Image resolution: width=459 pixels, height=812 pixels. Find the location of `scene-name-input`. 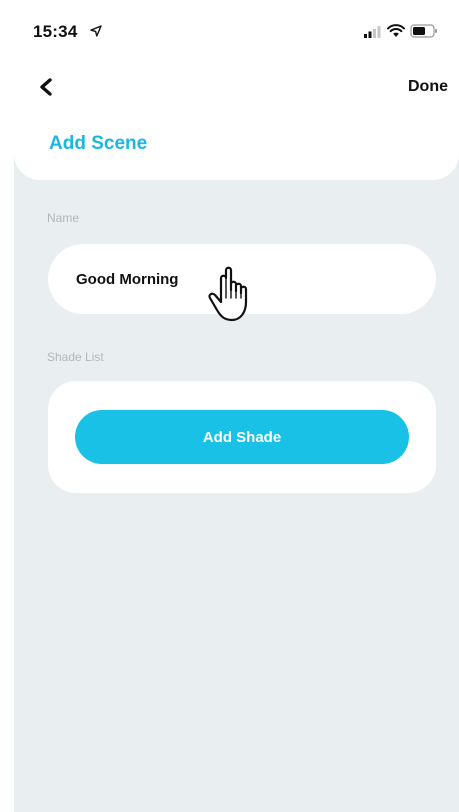

scene-name-input is located at coordinates (236, 279).